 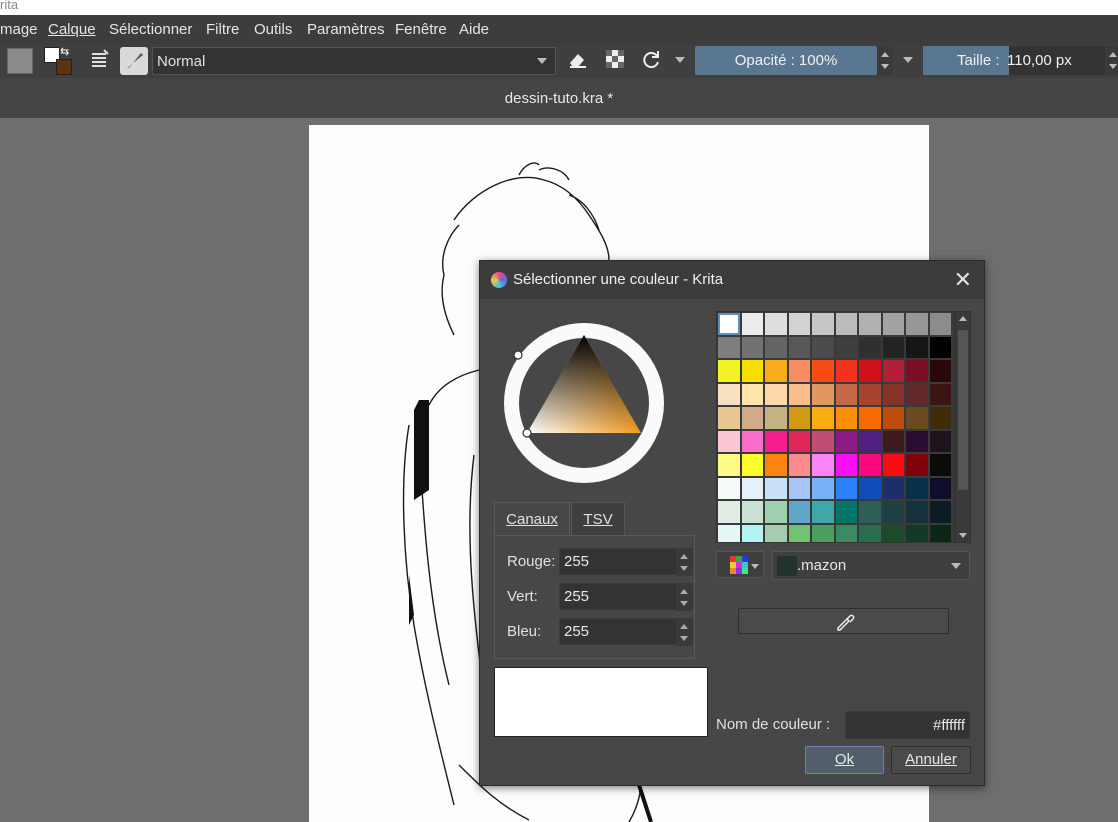 What do you see at coordinates (134, 61) in the screenshot?
I see `brush-preset-icon` at bounding box center [134, 61].